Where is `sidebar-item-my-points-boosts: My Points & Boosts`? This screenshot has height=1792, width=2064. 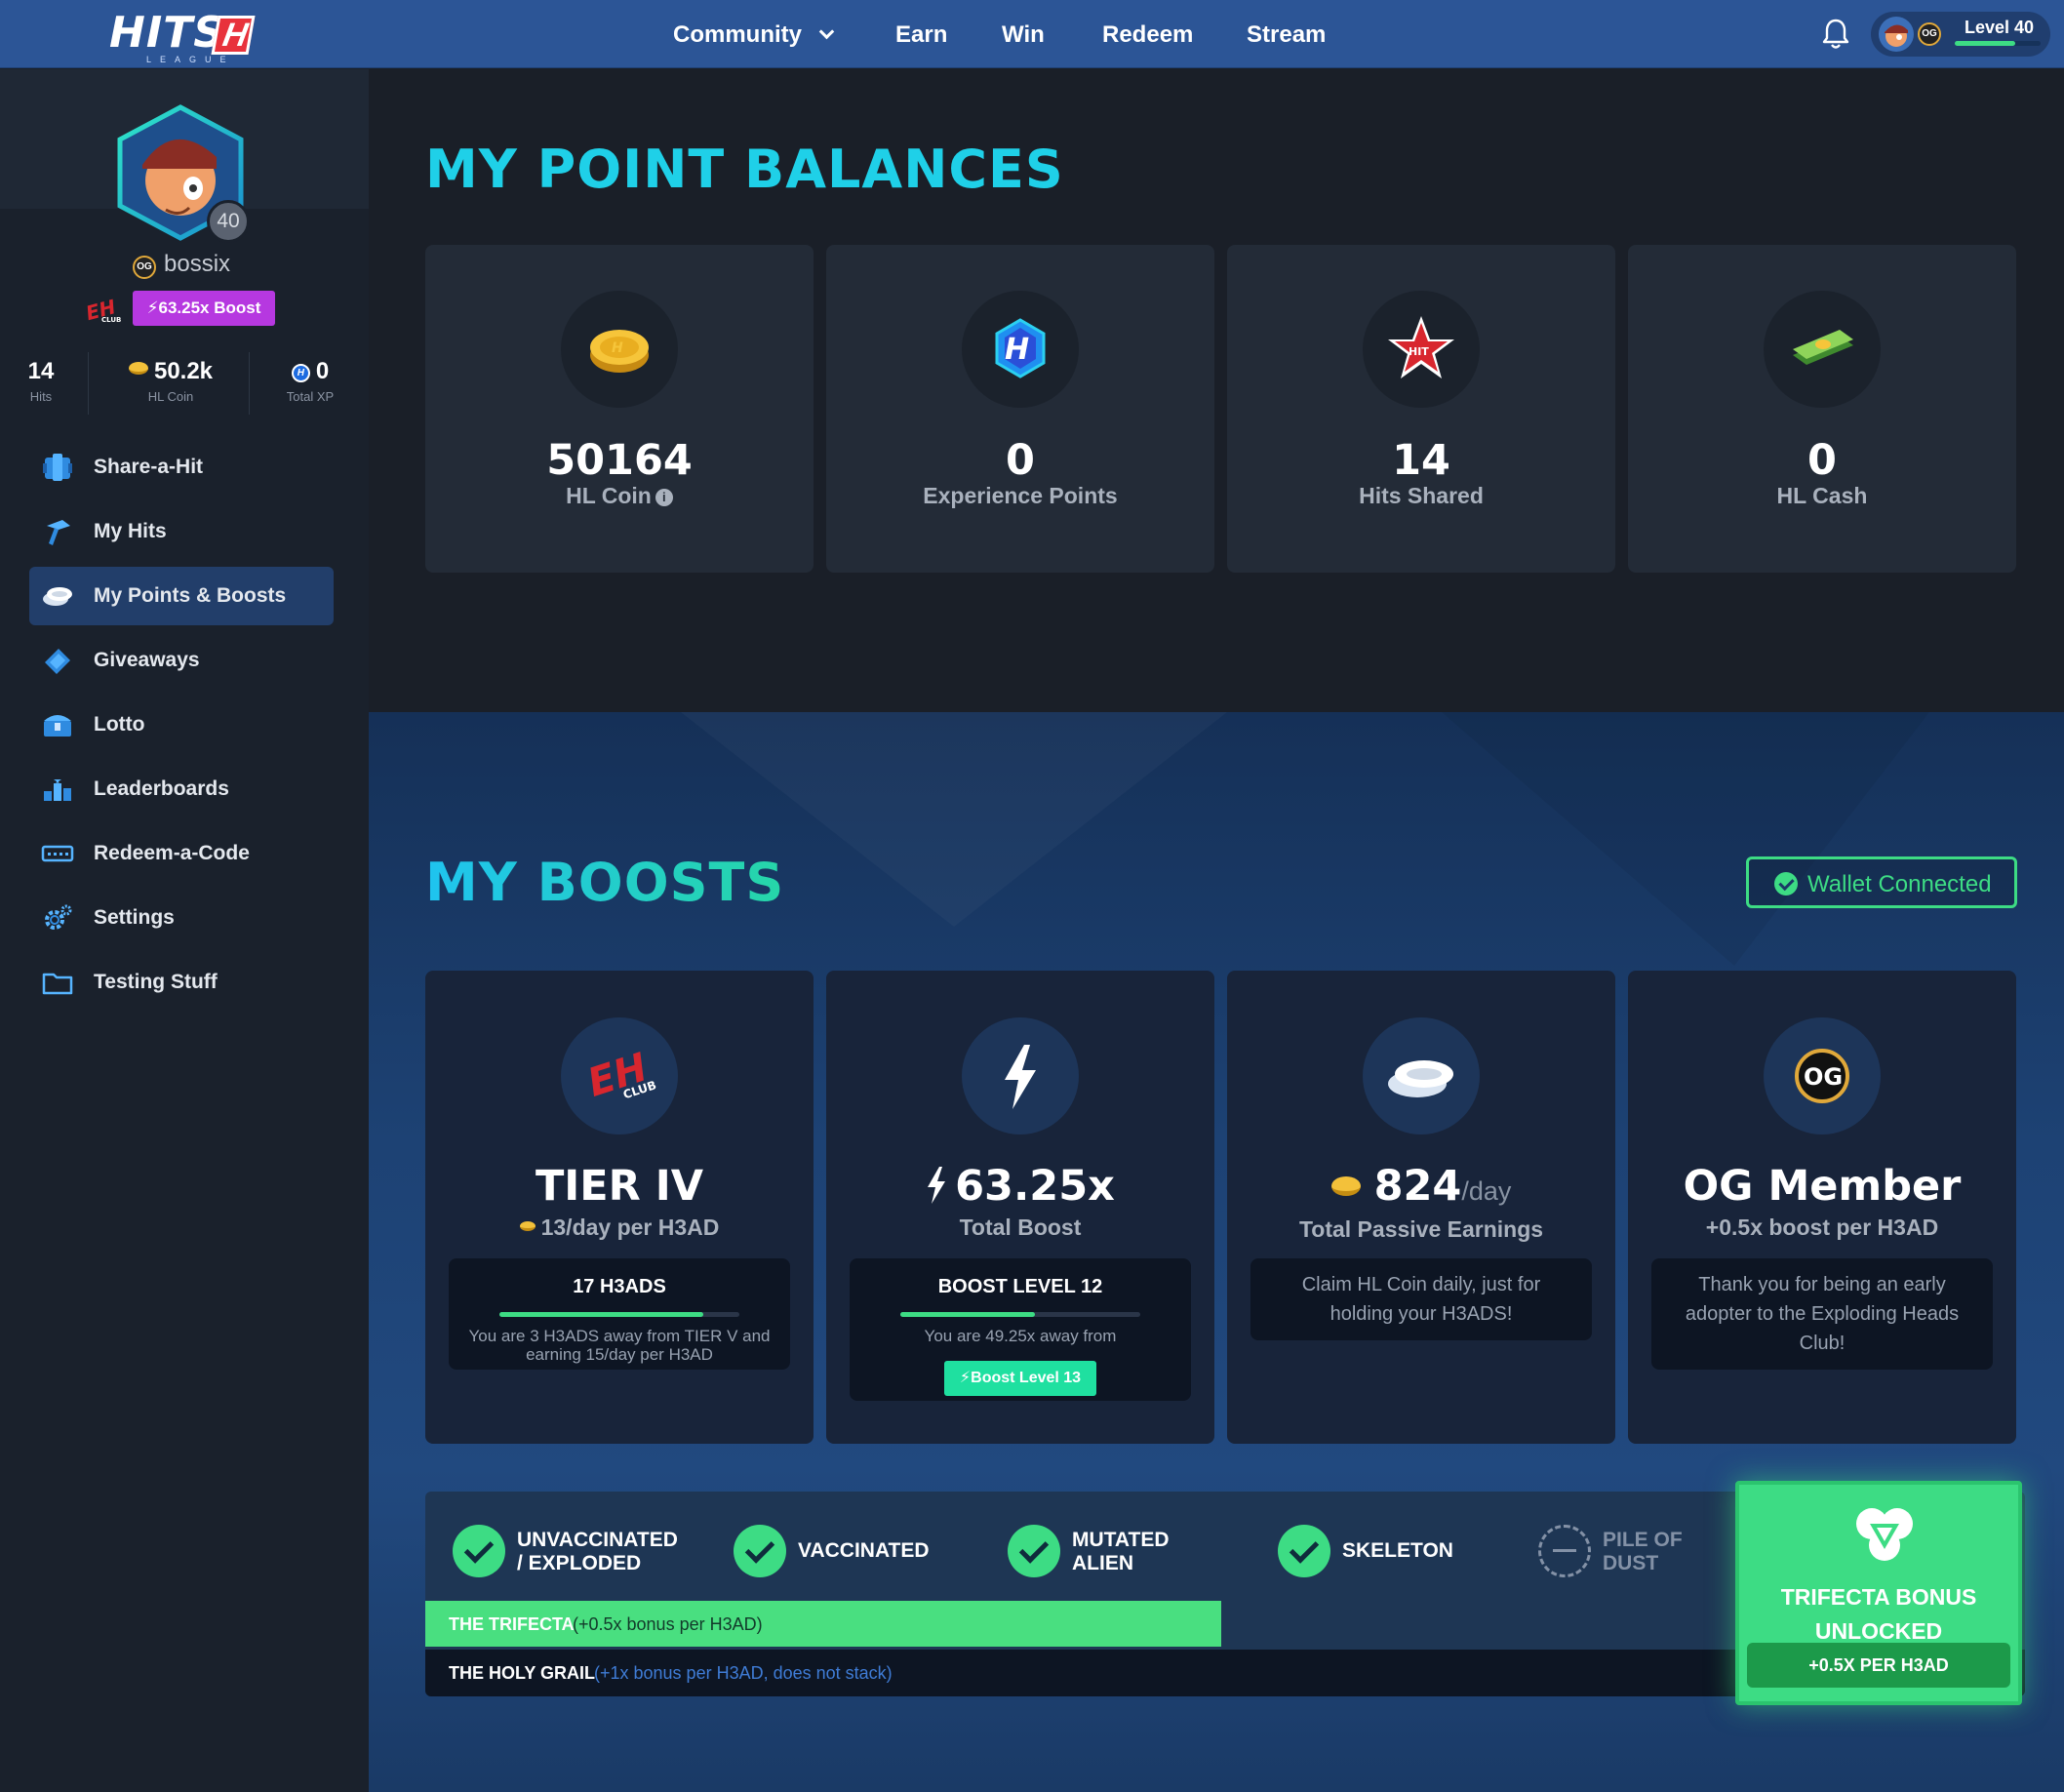
sidebar-item-my-points-boosts: My Points & Boosts is located at coordinates (181, 596).